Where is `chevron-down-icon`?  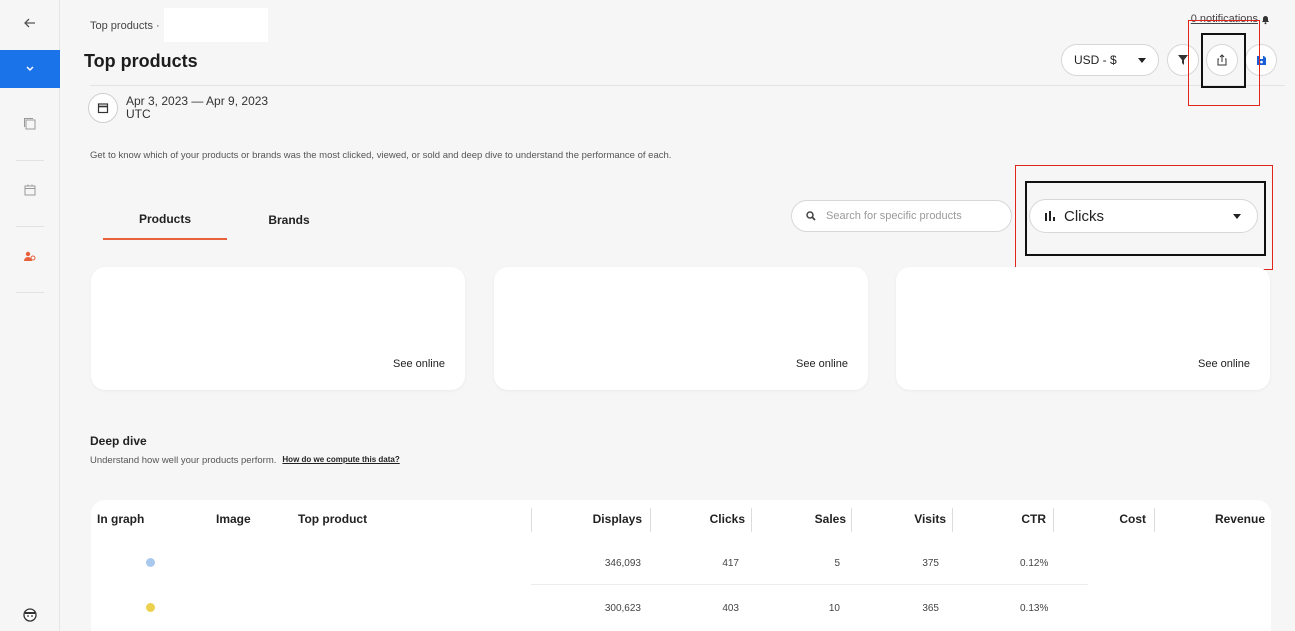
chevron-down-icon is located at coordinates (30, 69).